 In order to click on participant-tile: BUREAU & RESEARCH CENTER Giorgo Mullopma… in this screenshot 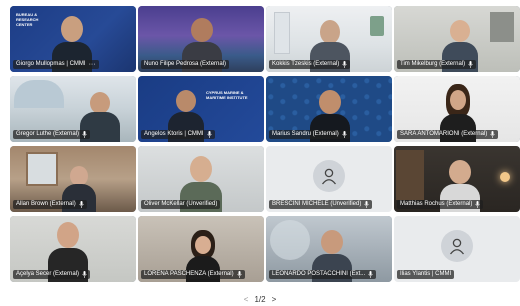, I will do `click(73, 39)`.